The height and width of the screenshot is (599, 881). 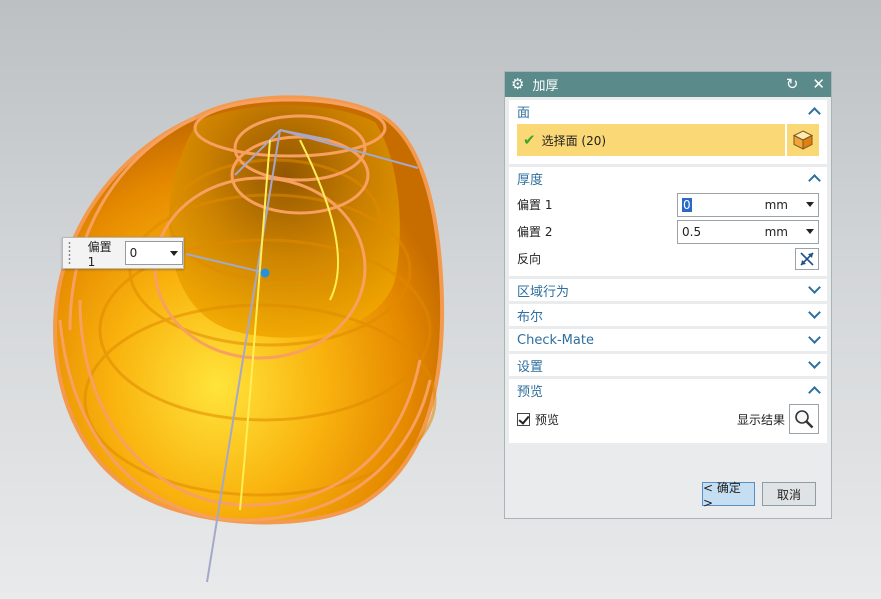 I want to click on settings-section-title: 设置, so click(x=530, y=367).